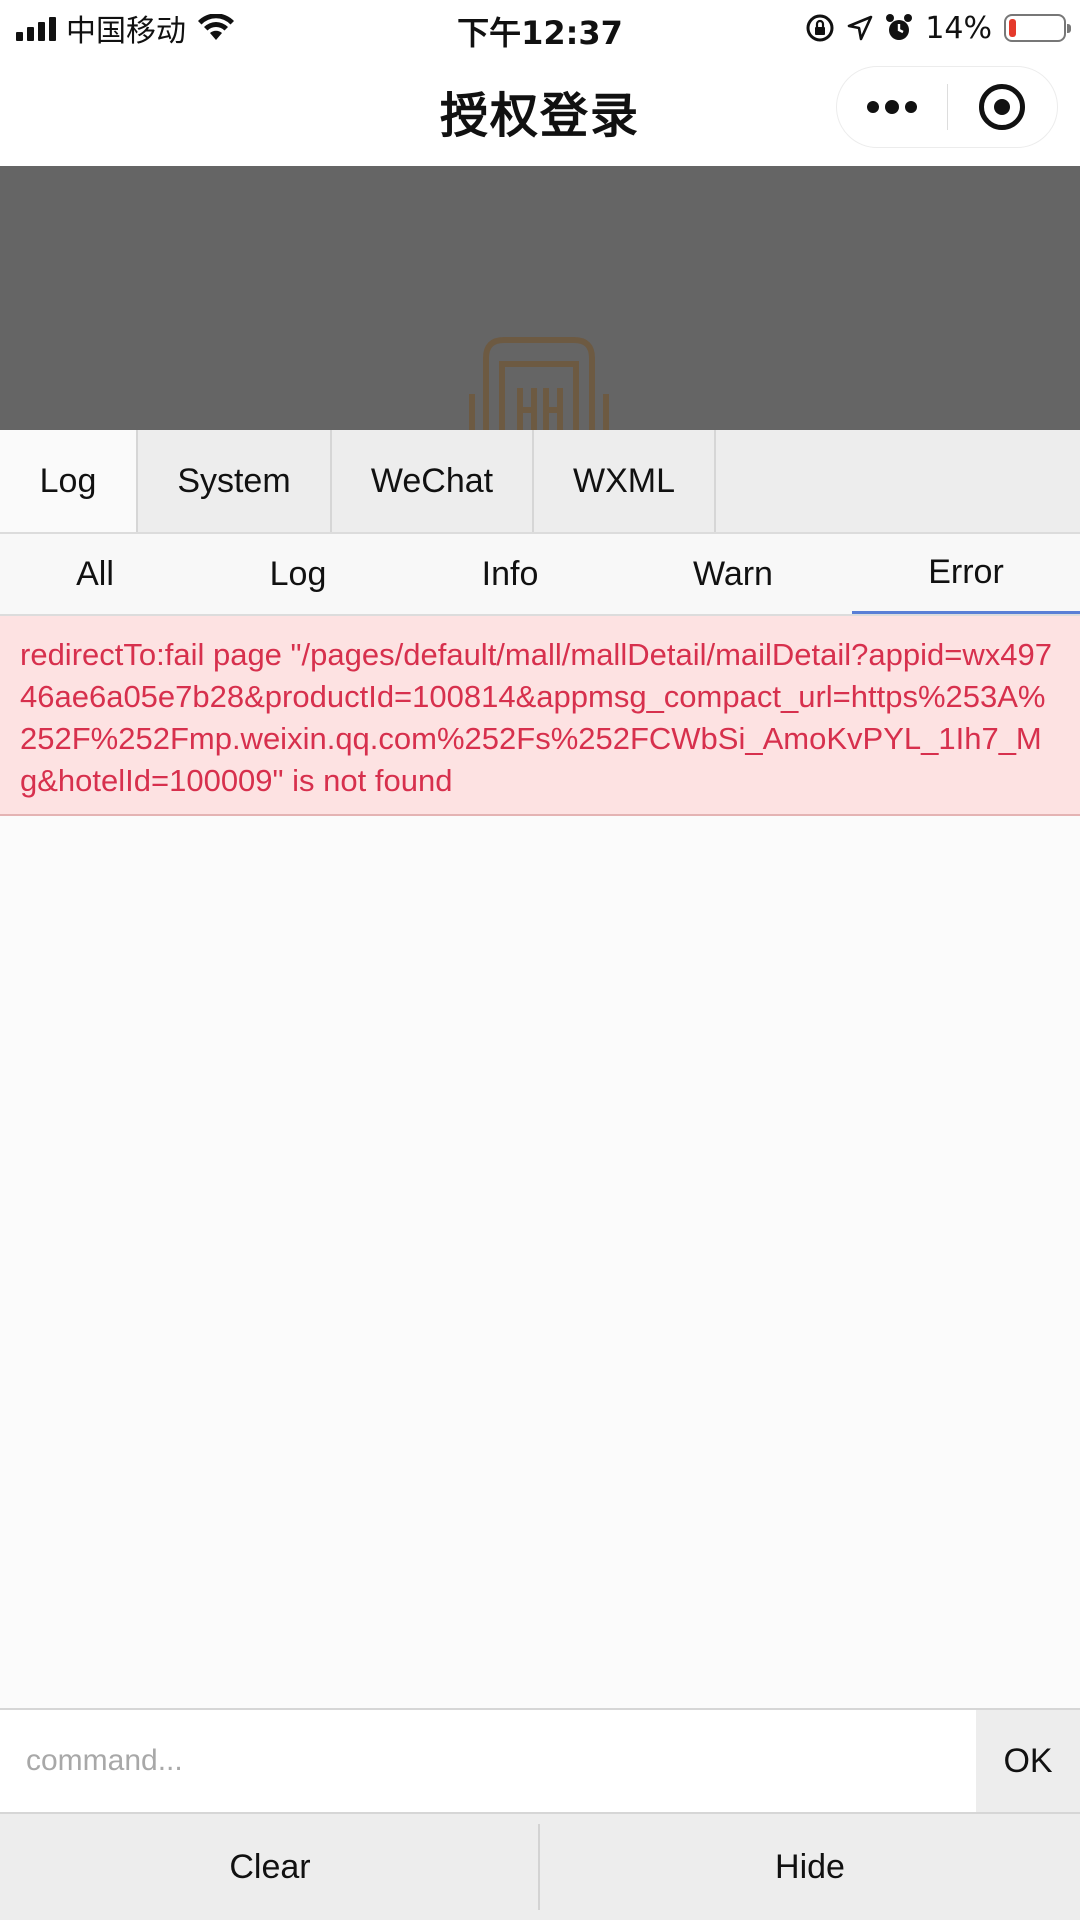  Describe the element at coordinates (433, 481) in the screenshot. I see `tab-wechat: WeChat` at that location.